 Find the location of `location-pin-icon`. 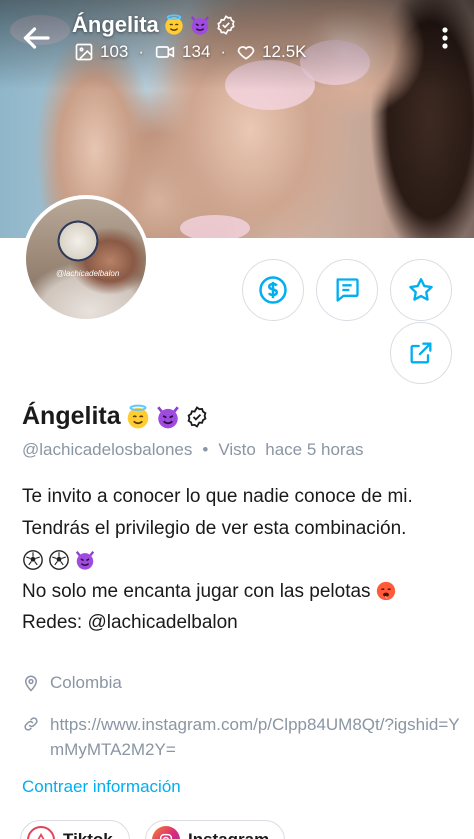

location-pin-icon is located at coordinates (31, 683).